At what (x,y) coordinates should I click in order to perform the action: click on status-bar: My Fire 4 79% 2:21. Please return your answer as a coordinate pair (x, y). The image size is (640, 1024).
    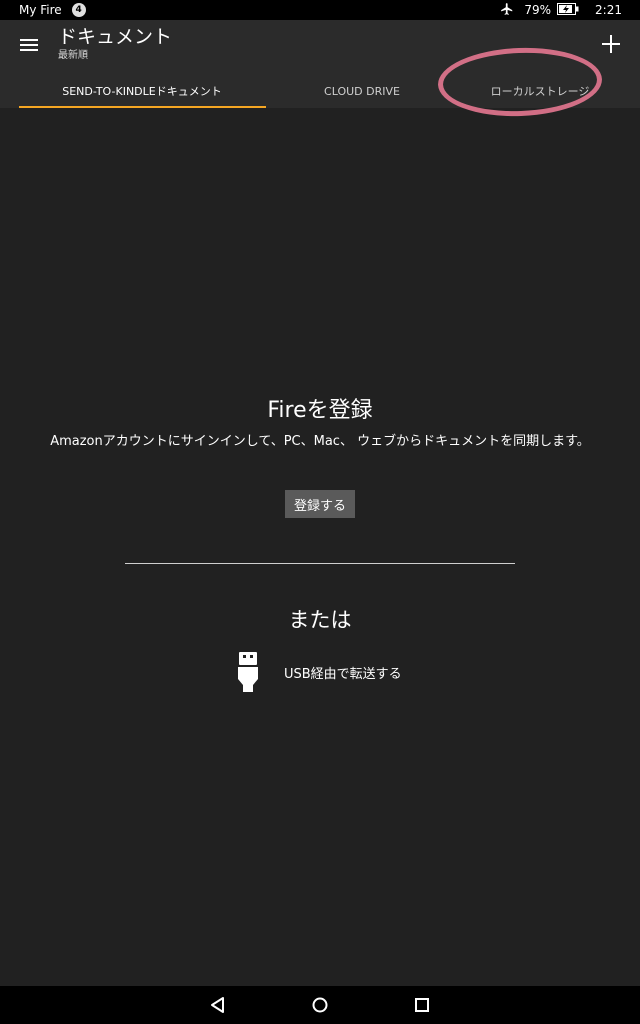
    Looking at the image, I should click on (320, 10).